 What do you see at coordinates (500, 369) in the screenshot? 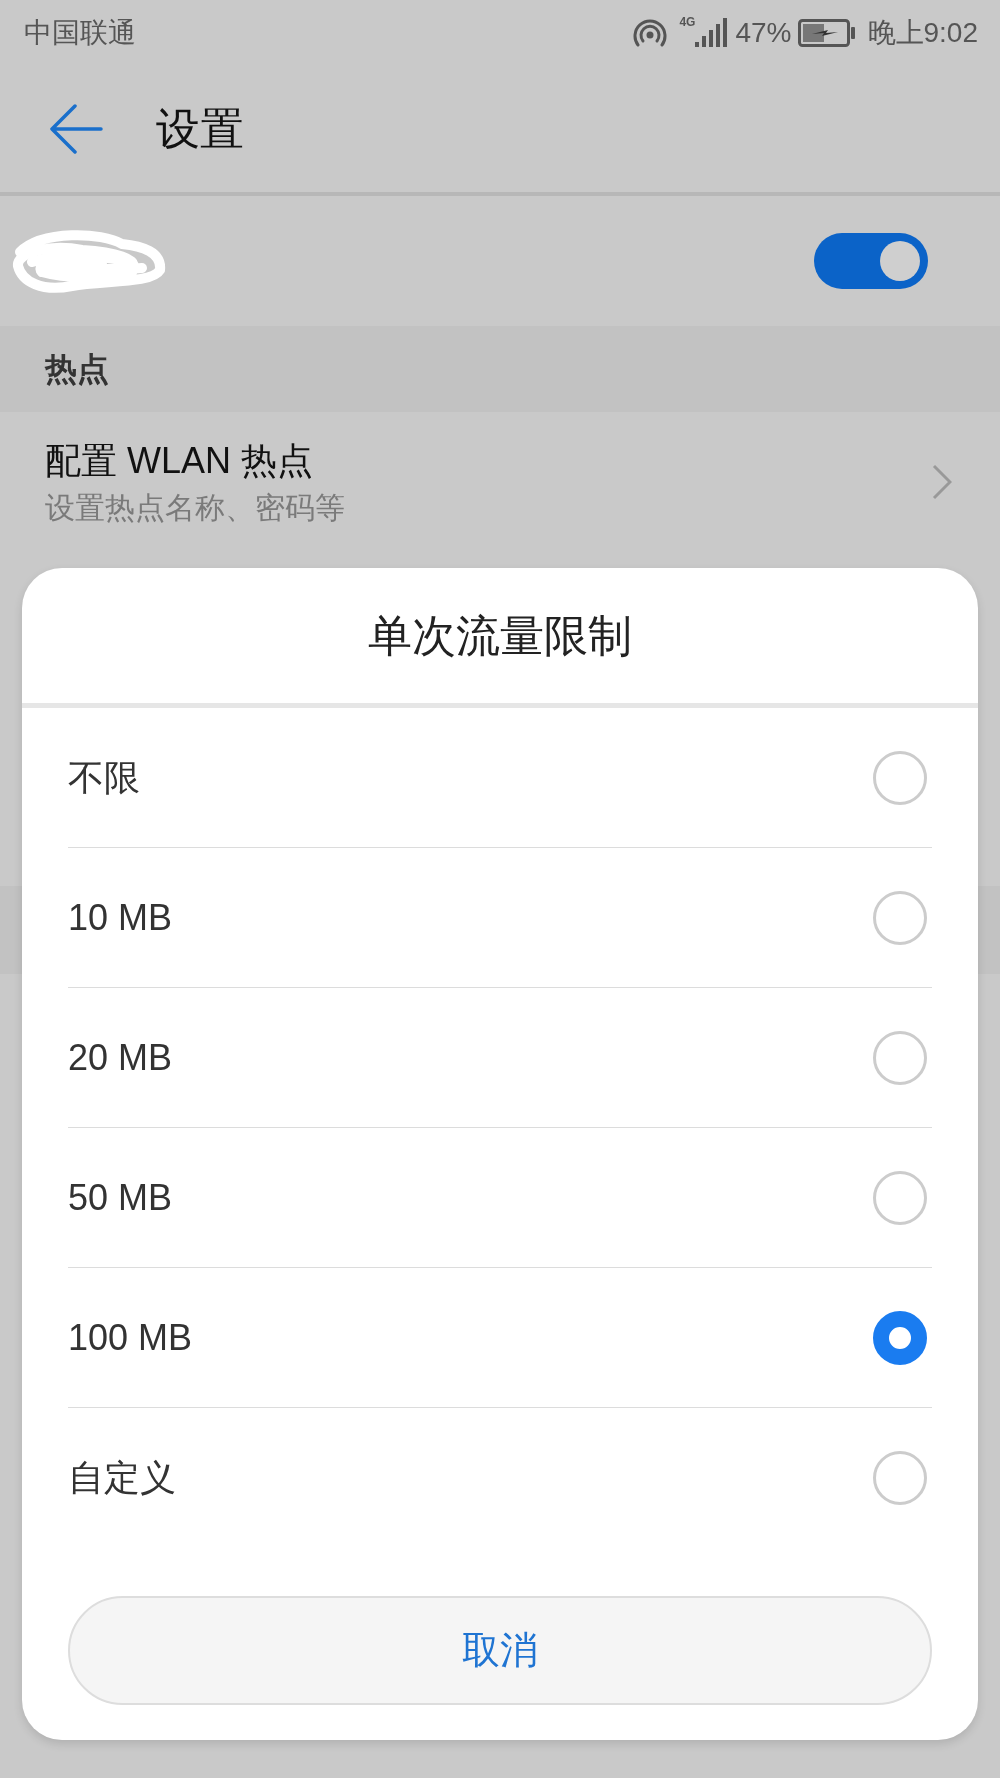
I see `section-header: 热点` at bounding box center [500, 369].